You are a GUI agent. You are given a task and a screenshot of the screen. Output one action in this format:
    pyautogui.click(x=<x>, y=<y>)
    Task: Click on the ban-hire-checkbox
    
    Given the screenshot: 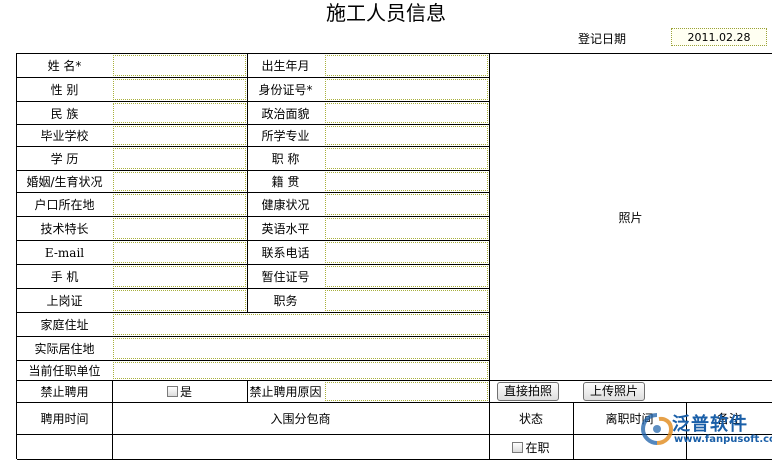 What is the action you would take?
    pyautogui.click(x=172, y=391)
    